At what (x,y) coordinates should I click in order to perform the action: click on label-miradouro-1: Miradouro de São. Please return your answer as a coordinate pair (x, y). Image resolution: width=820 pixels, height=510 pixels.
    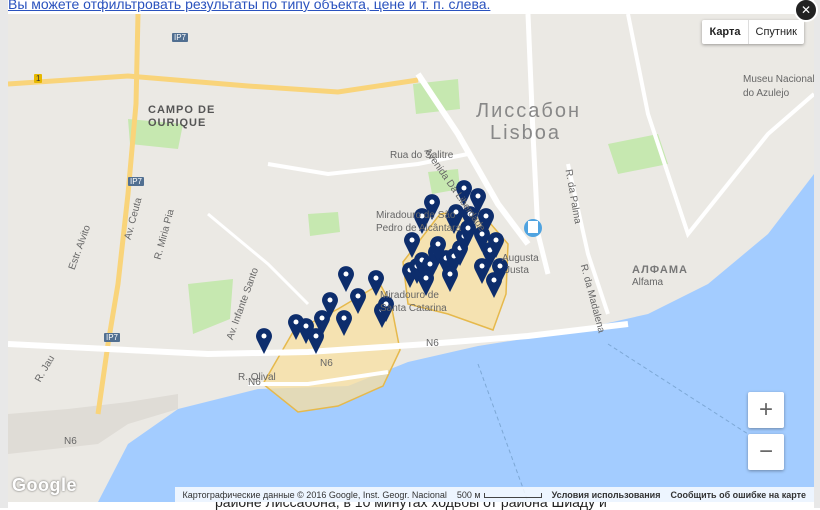
    Looking at the image, I should click on (416, 215).